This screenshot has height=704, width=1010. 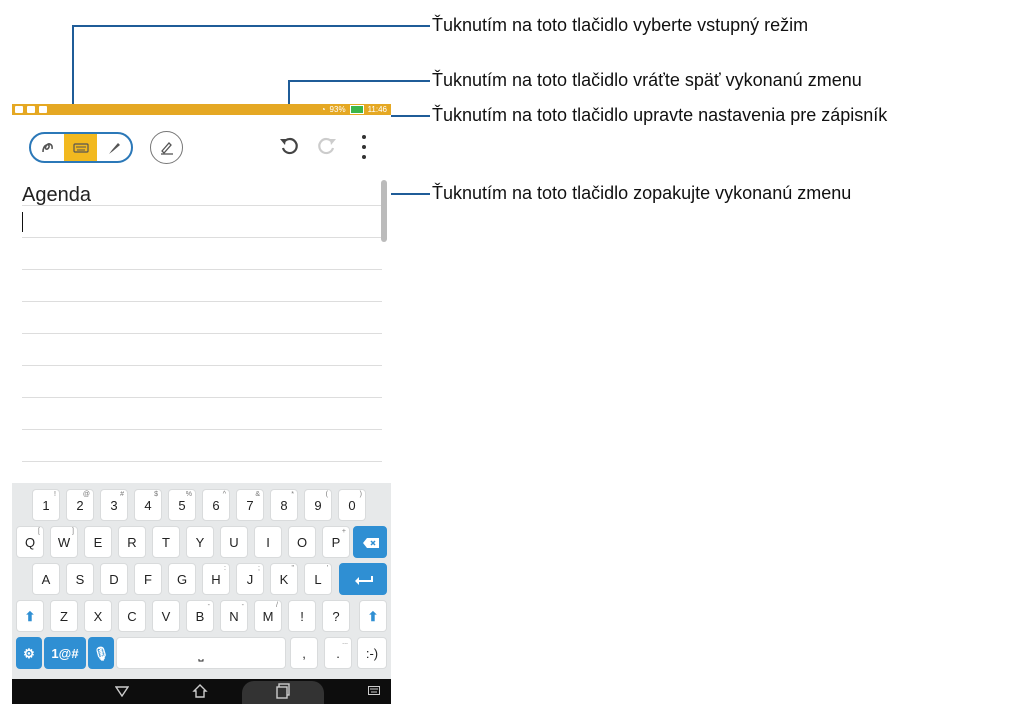 What do you see at coordinates (323, 109) in the screenshot?
I see `wifi-icon: ◔` at bounding box center [323, 109].